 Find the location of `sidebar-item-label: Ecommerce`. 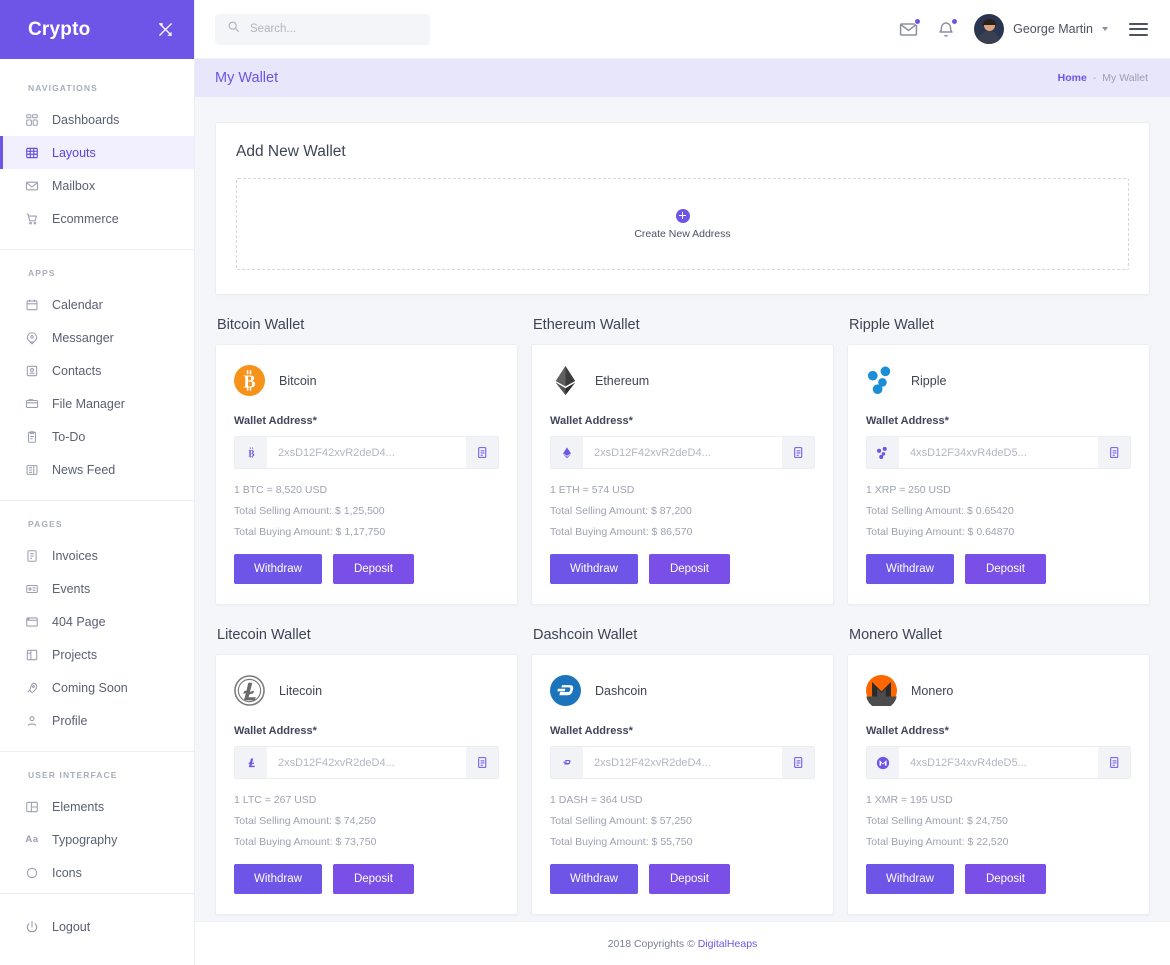

sidebar-item-label: Ecommerce is located at coordinates (85, 218).